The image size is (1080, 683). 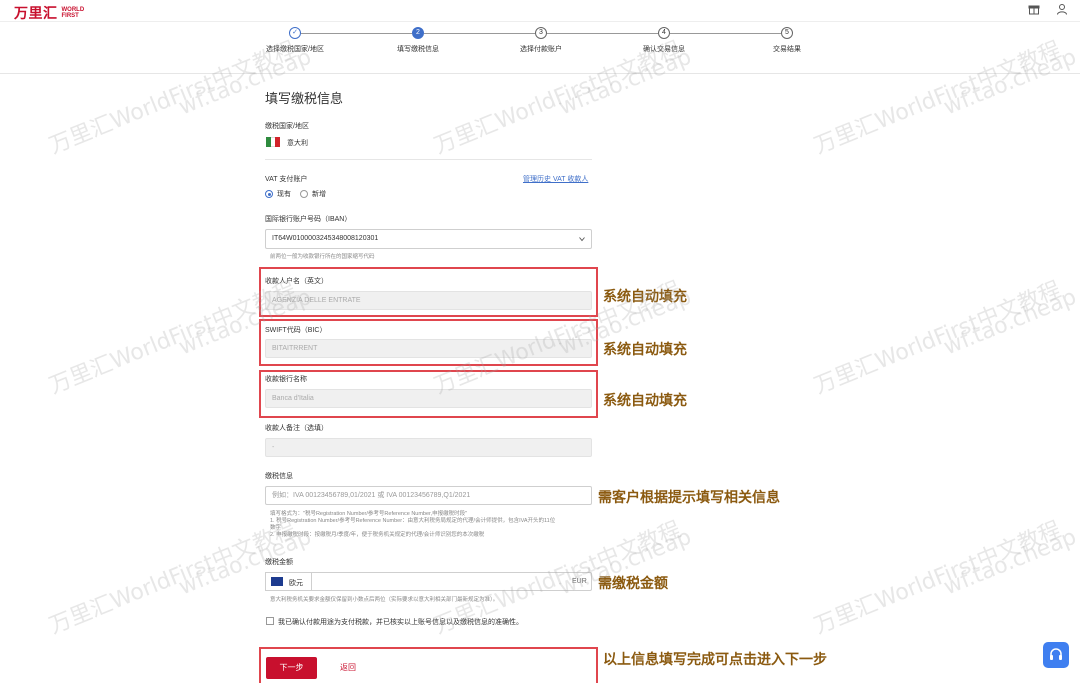 I want to click on italy-flag-icon, so click(x=273, y=142).